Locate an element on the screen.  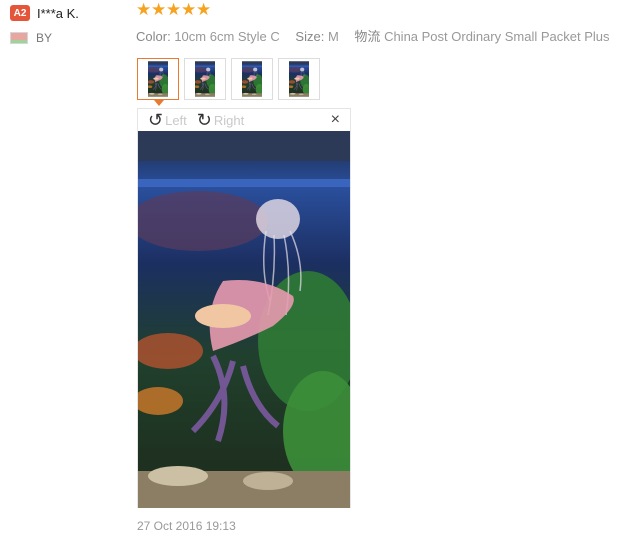
rotate-right-label: Right is located at coordinates (229, 120).